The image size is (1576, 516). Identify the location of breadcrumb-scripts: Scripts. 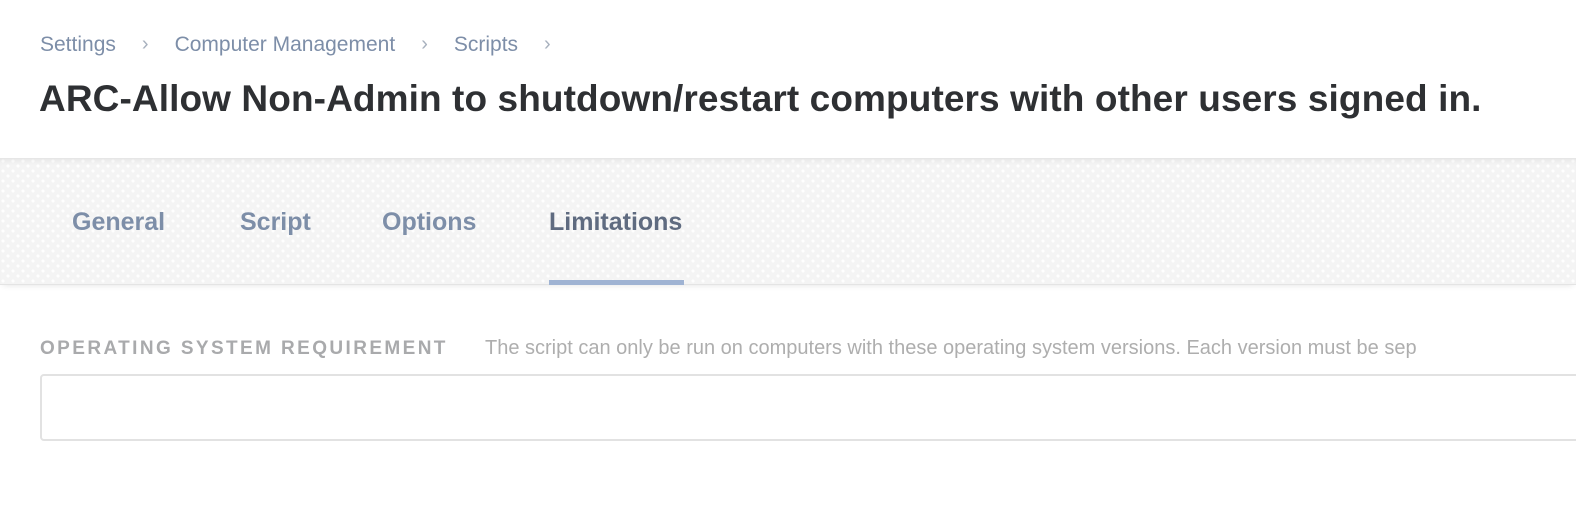
(486, 45).